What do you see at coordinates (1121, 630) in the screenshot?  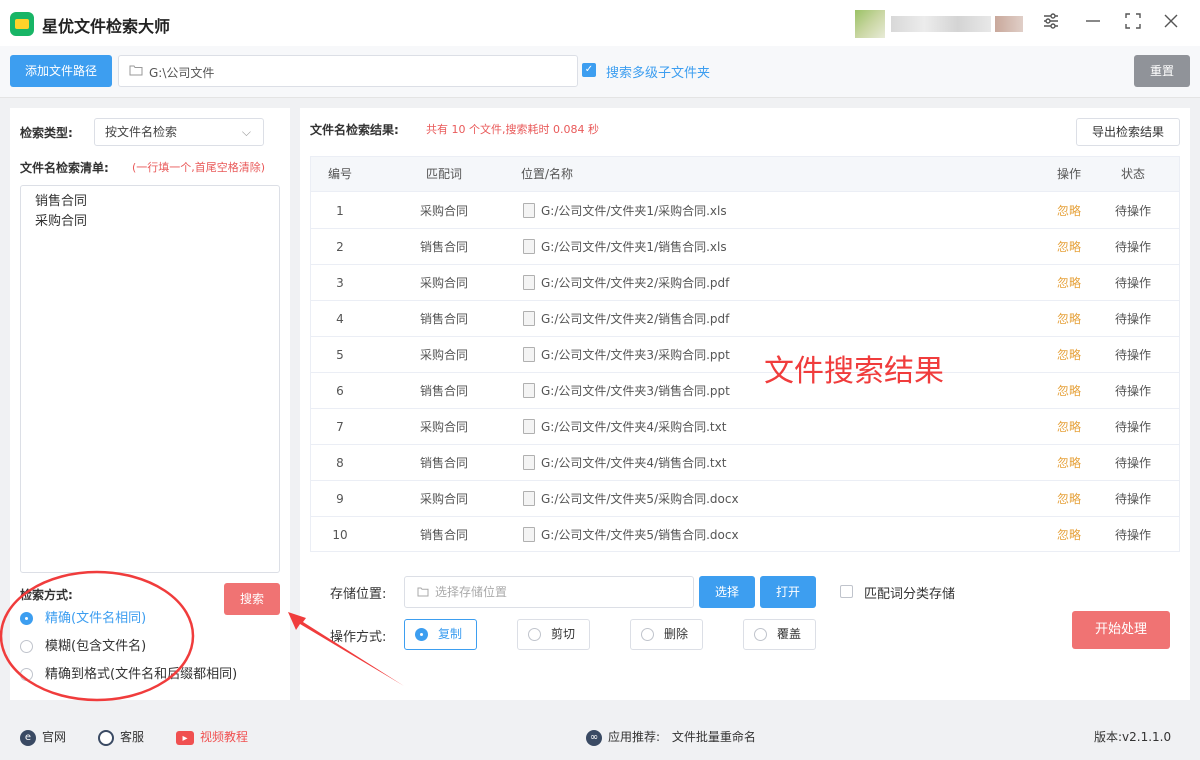 I see `start-processing-button: 开始处理` at bounding box center [1121, 630].